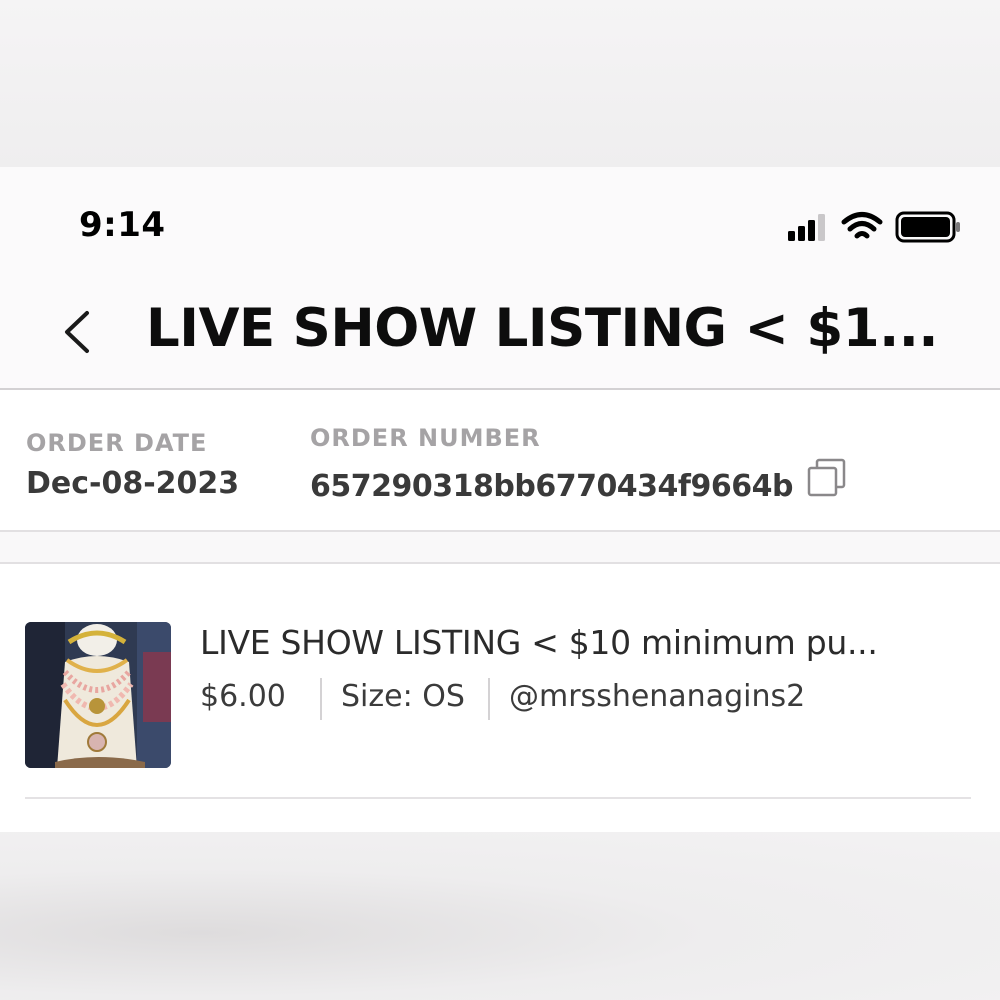 The height and width of the screenshot is (1000, 1000). What do you see at coordinates (133, 483) in the screenshot?
I see `order-date-value: Dec-08-2023` at bounding box center [133, 483].